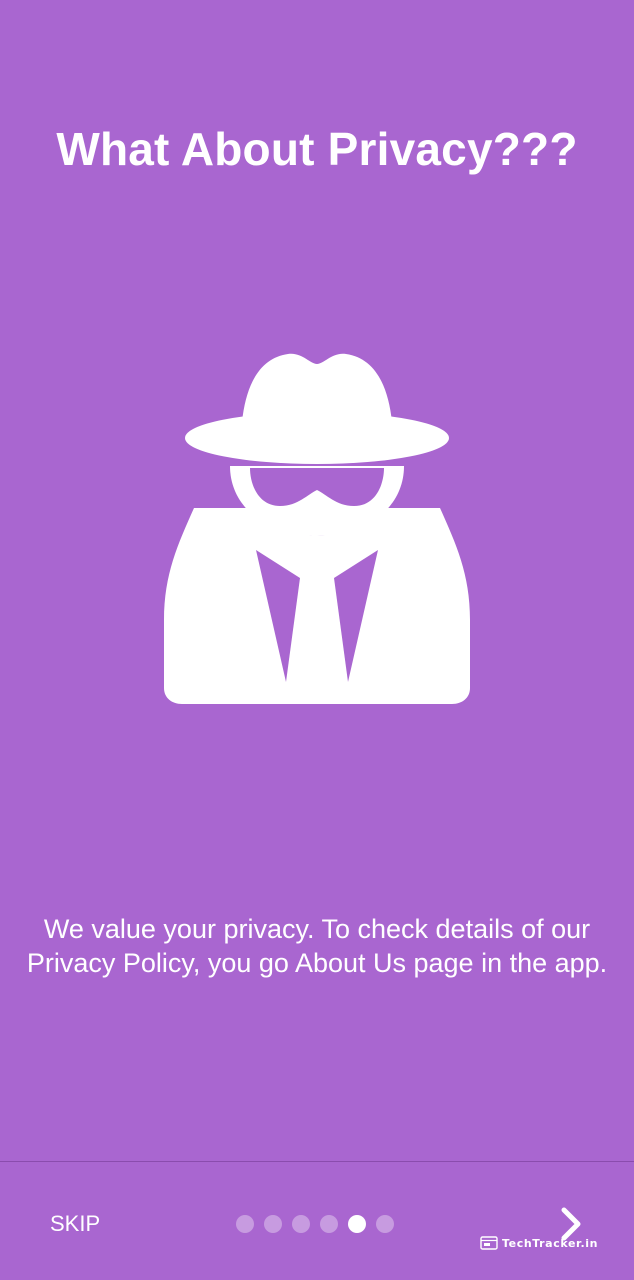 The height and width of the screenshot is (1280, 634). Describe the element at coordinates (489, 1243) in the screenshot. I see `browser-window-icon` at that location.